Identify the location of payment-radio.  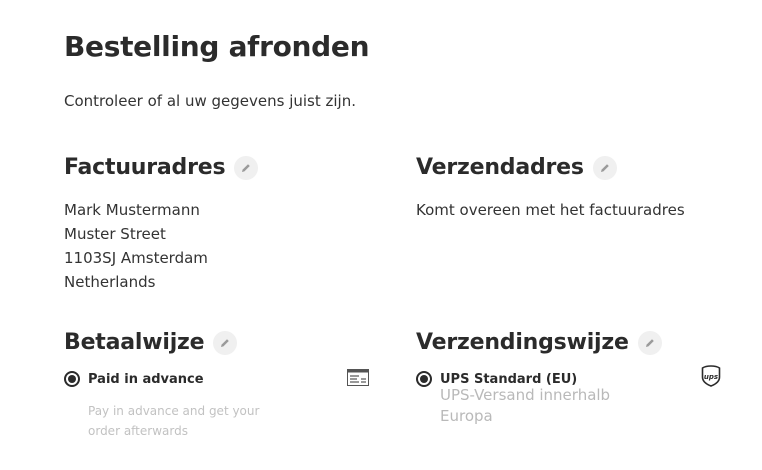
(72, 379).